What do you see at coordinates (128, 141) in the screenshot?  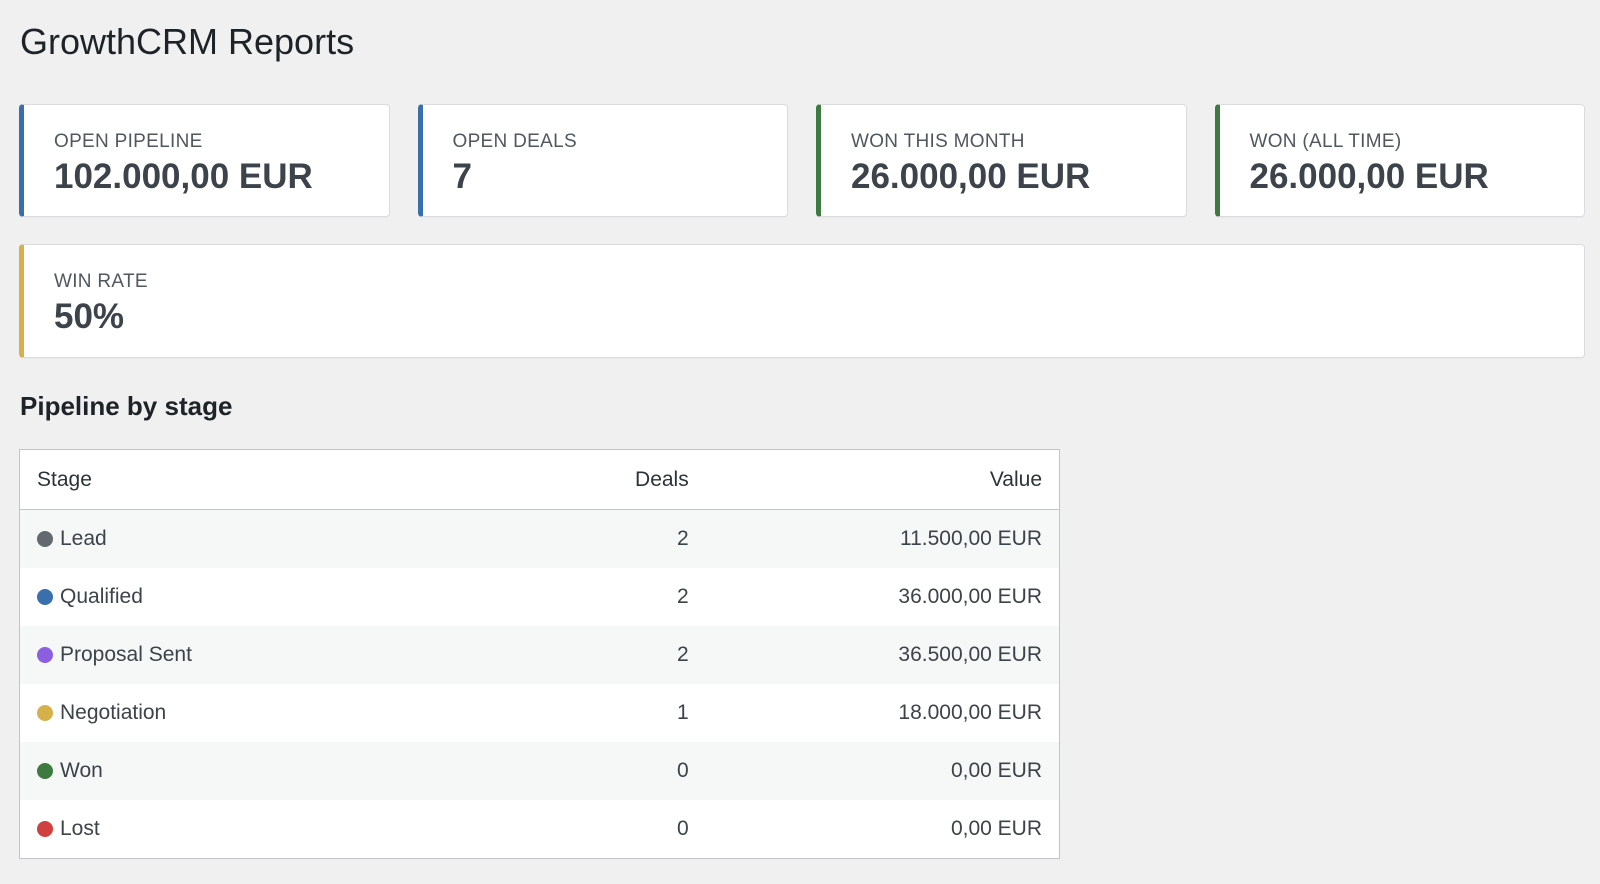 I see `stat-card-label: OPEN PIPELINE` at bounding box center [128, 141].